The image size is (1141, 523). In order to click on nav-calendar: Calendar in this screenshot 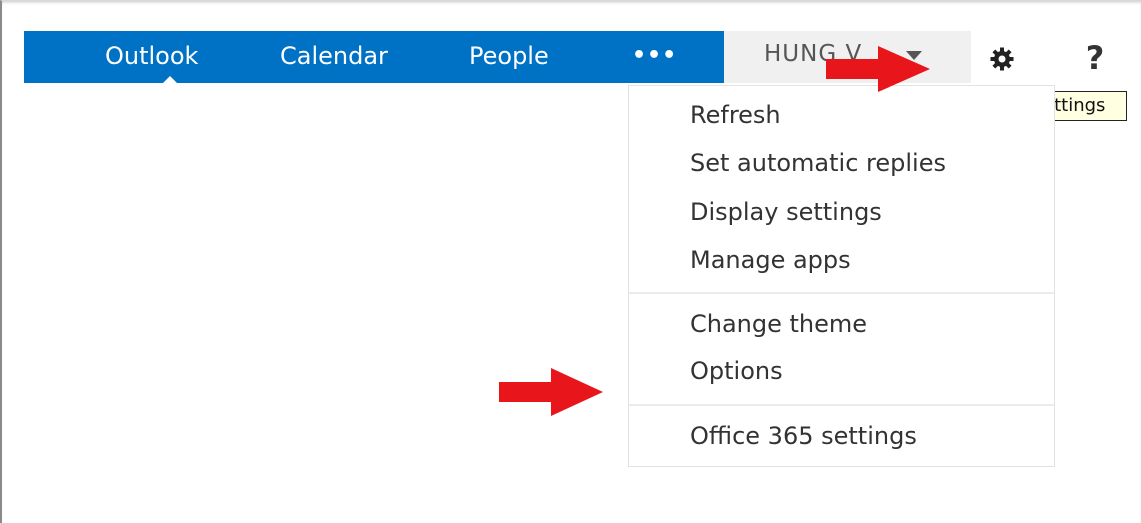, I will do `click(334, 56)`.